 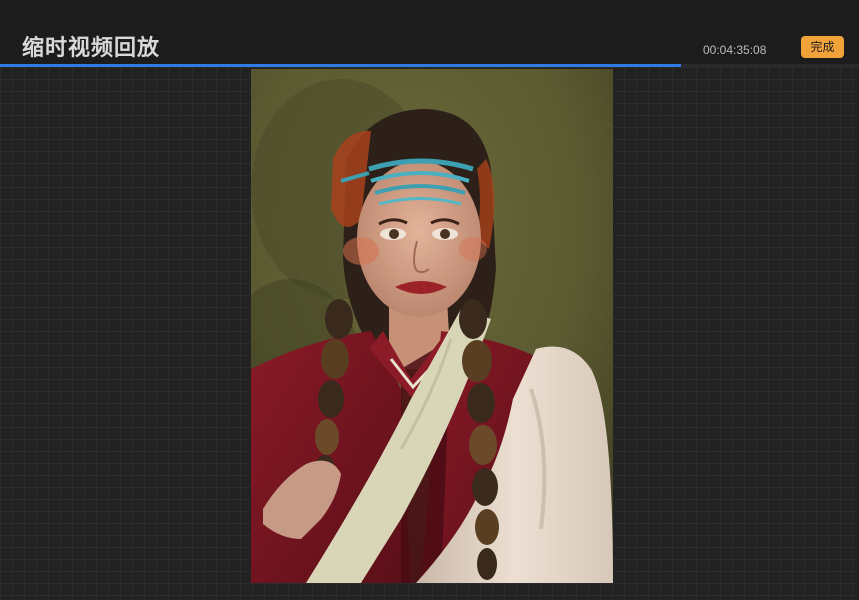 I want to click on page-title: 缩时视频回放, so click(x=91, y=48).